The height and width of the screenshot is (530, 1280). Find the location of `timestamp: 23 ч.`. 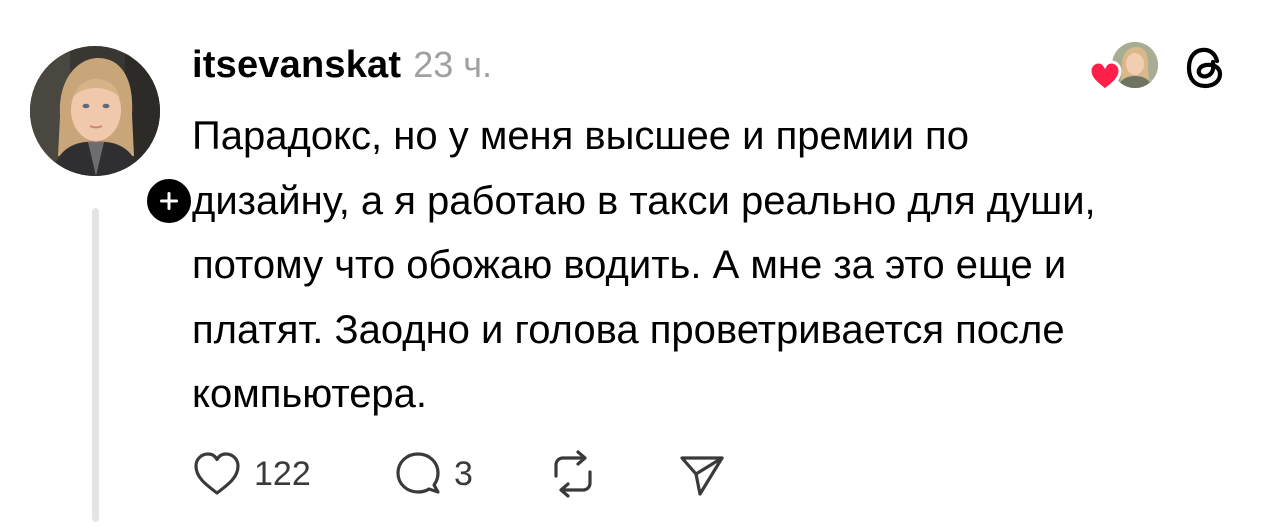

timestamp: 23 ч. is located at coordinates (453, 64).